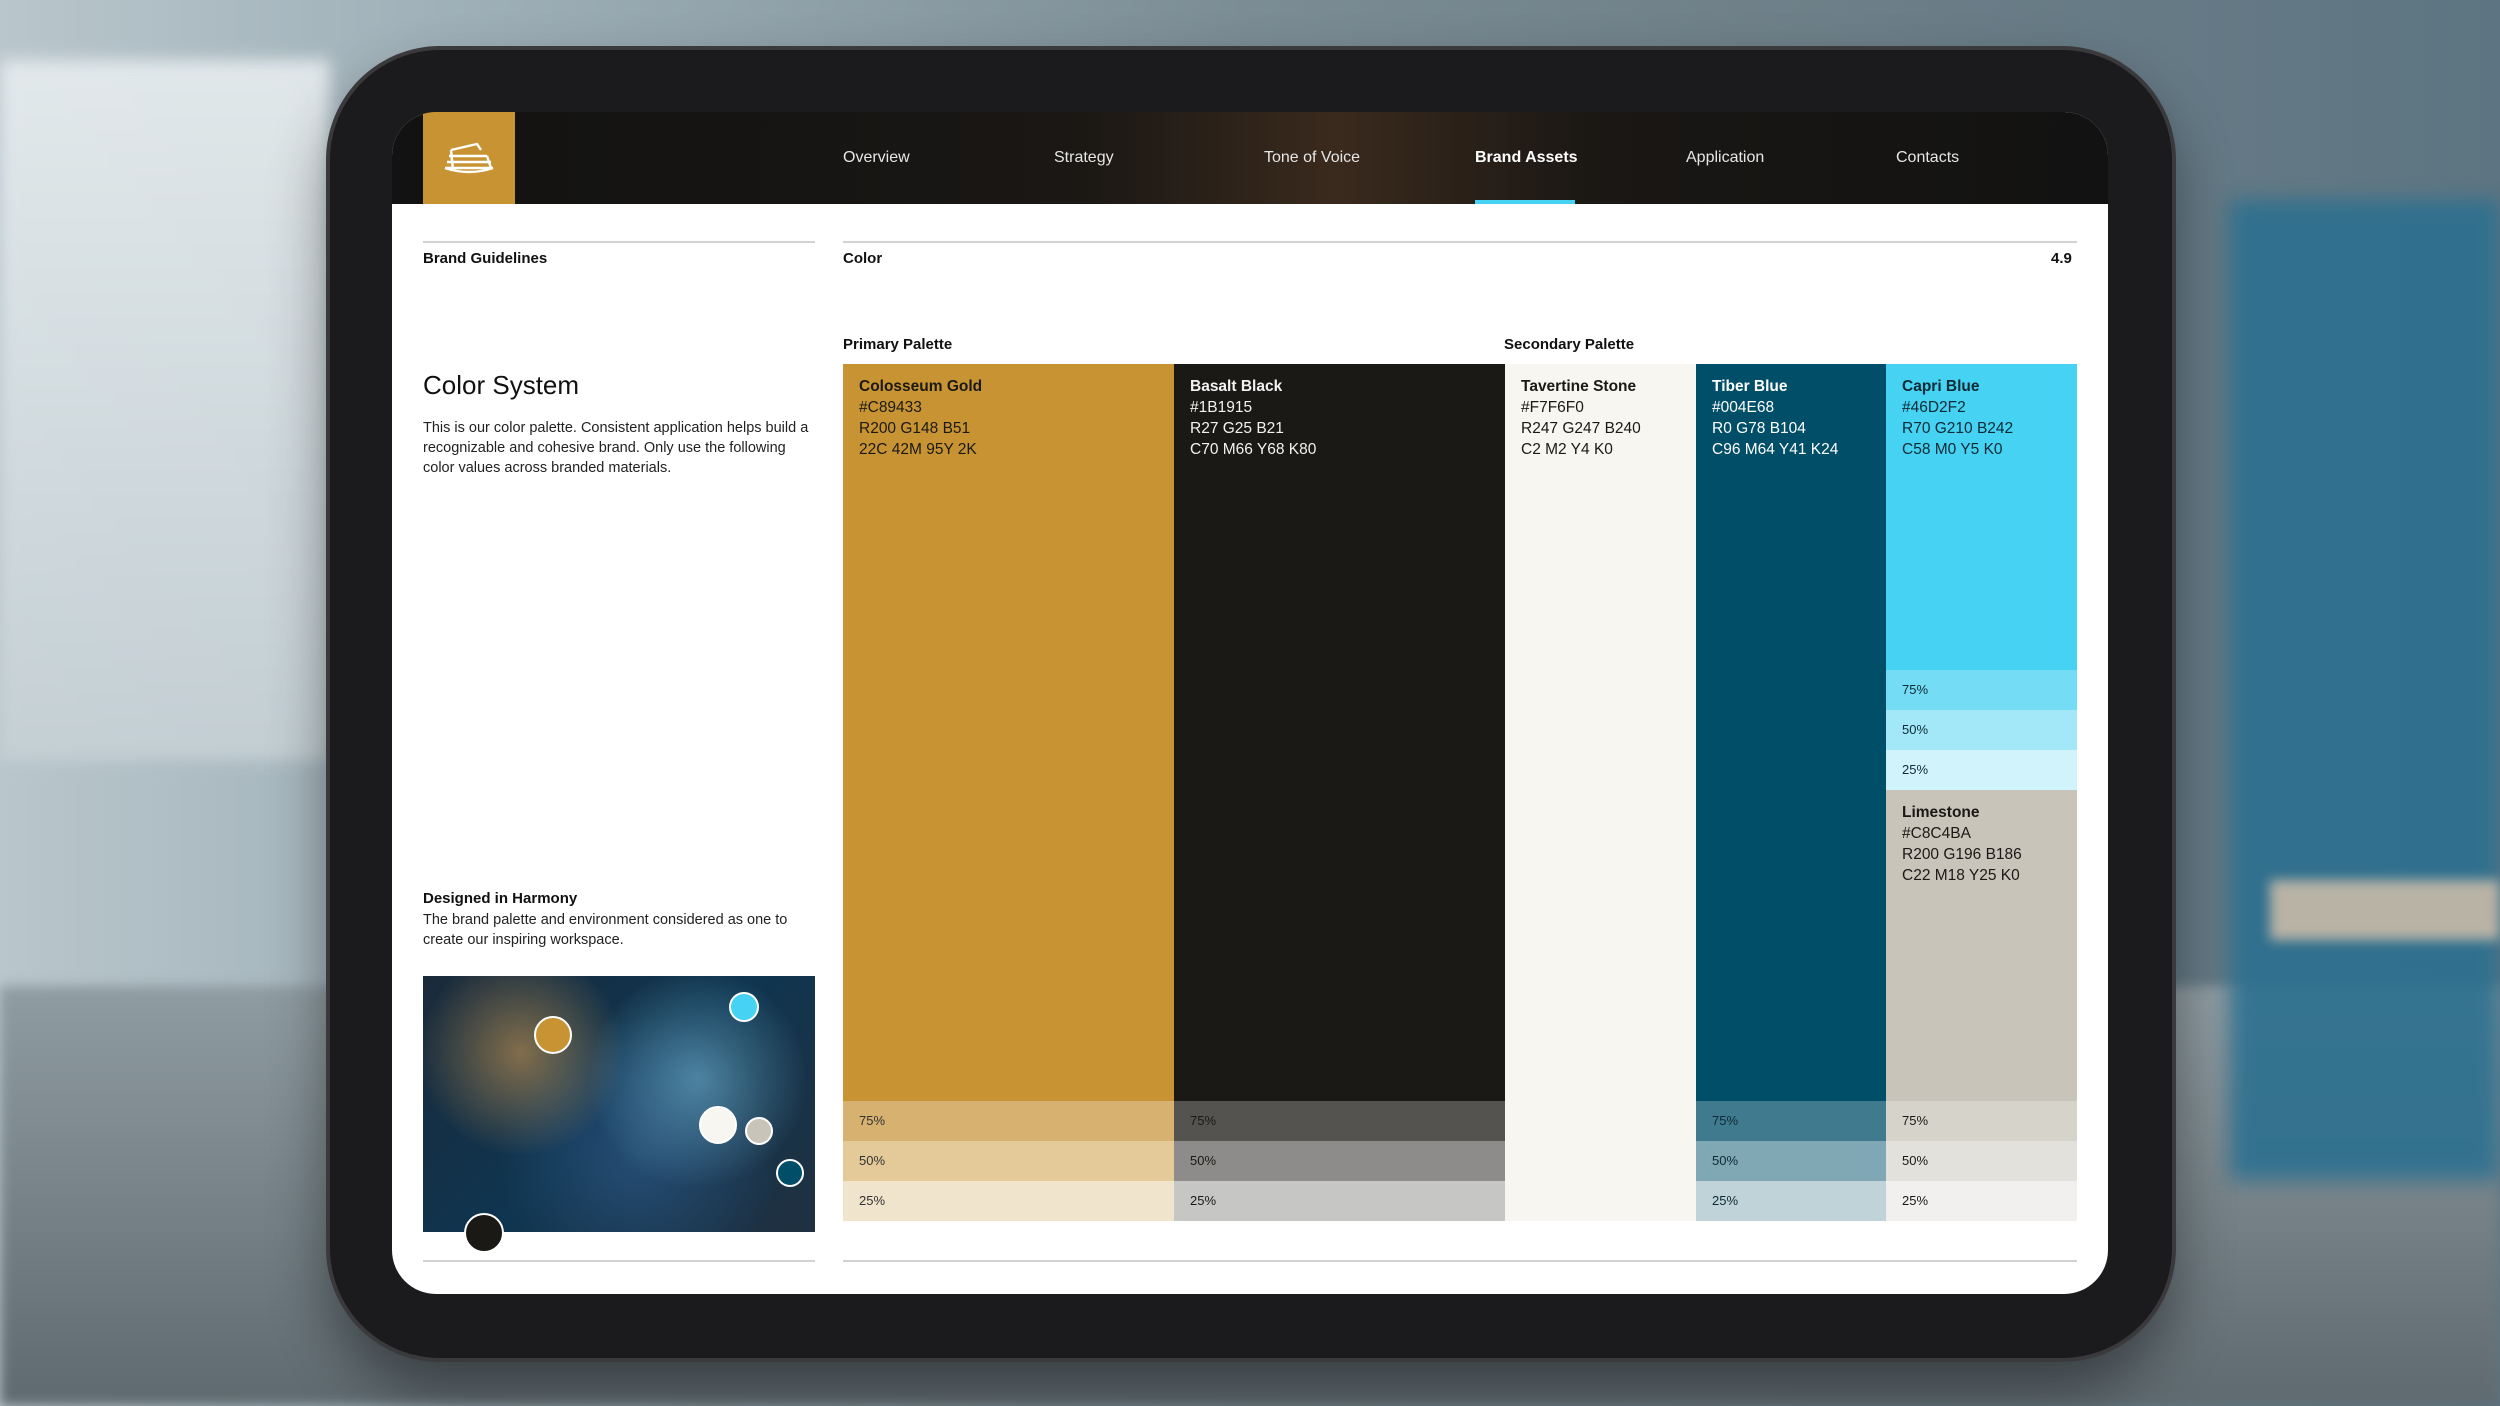 The width and height of the screenshot is (2500, 1406). I want to click on section-label-brand-guidelines: Brand Guidelines, so click(485, 258).